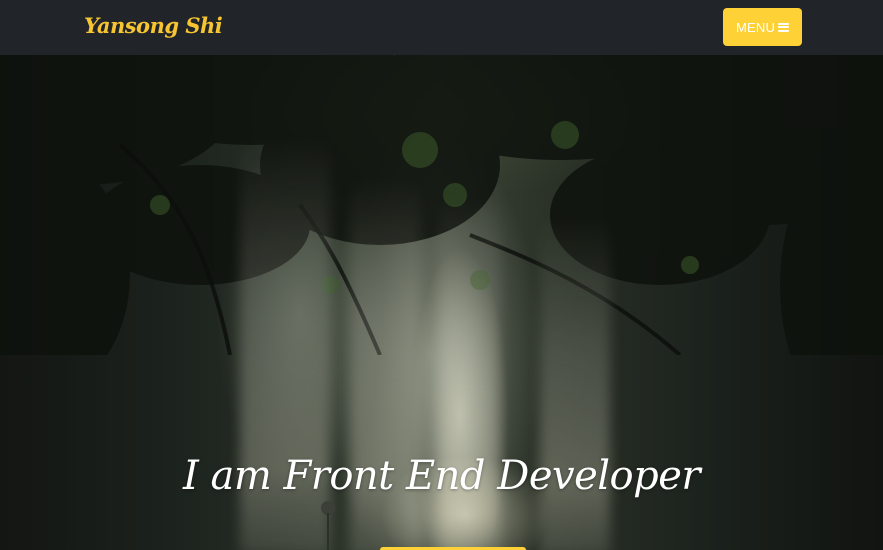 The image size is (883, 550). I want to click on hero-headline: I am Front End Developer, so click(441, 476).